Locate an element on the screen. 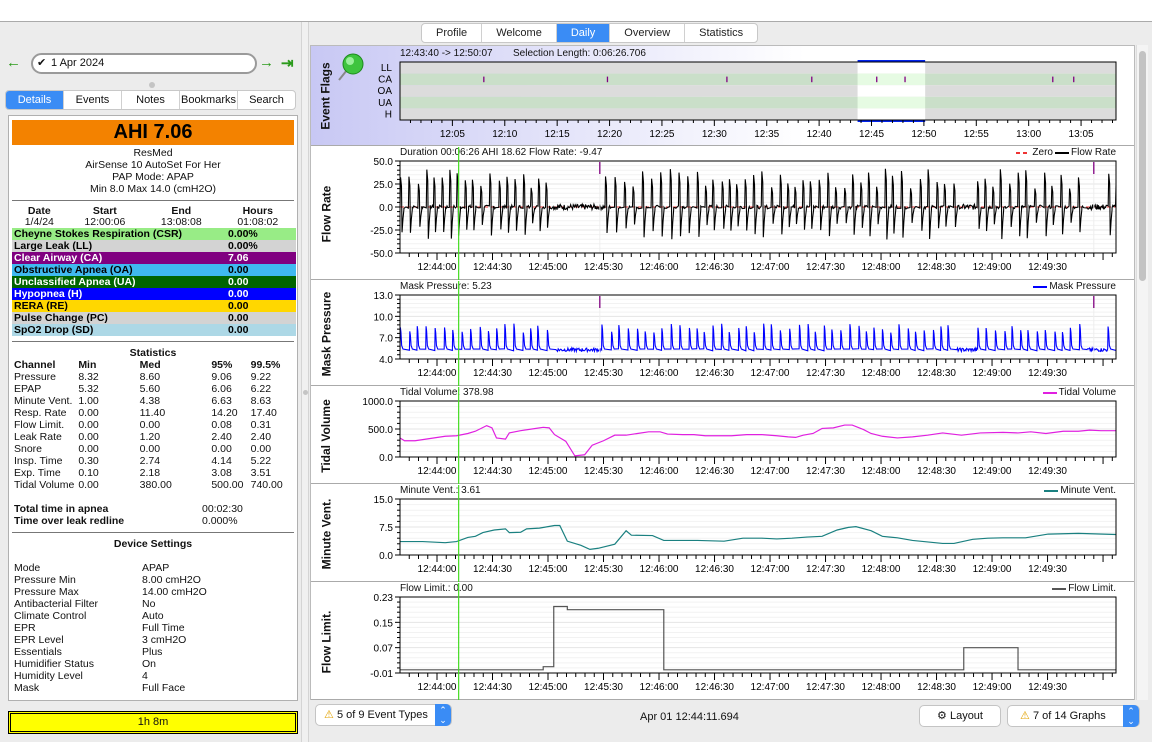 The image size is (1152, 742). stats-cell: 740.00 is located at coordinates (266, 485).